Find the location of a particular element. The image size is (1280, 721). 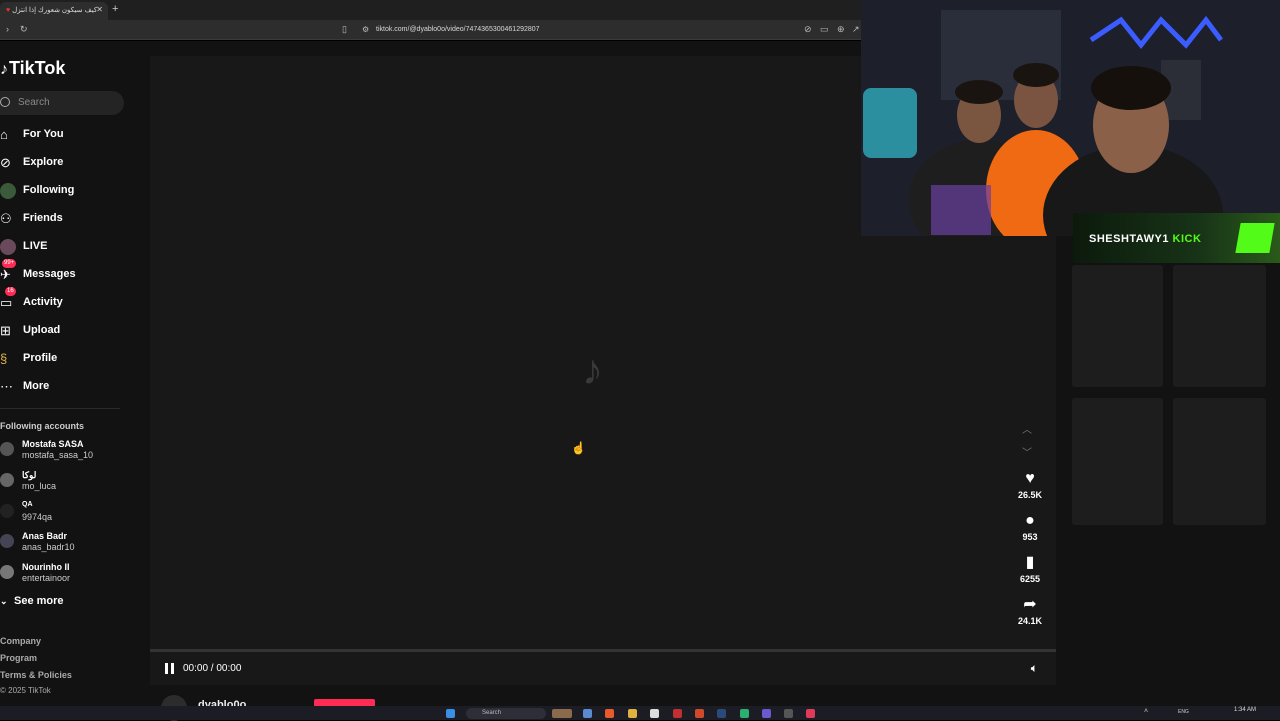

comment-count: 953 is located at coordinates (1030, 537).